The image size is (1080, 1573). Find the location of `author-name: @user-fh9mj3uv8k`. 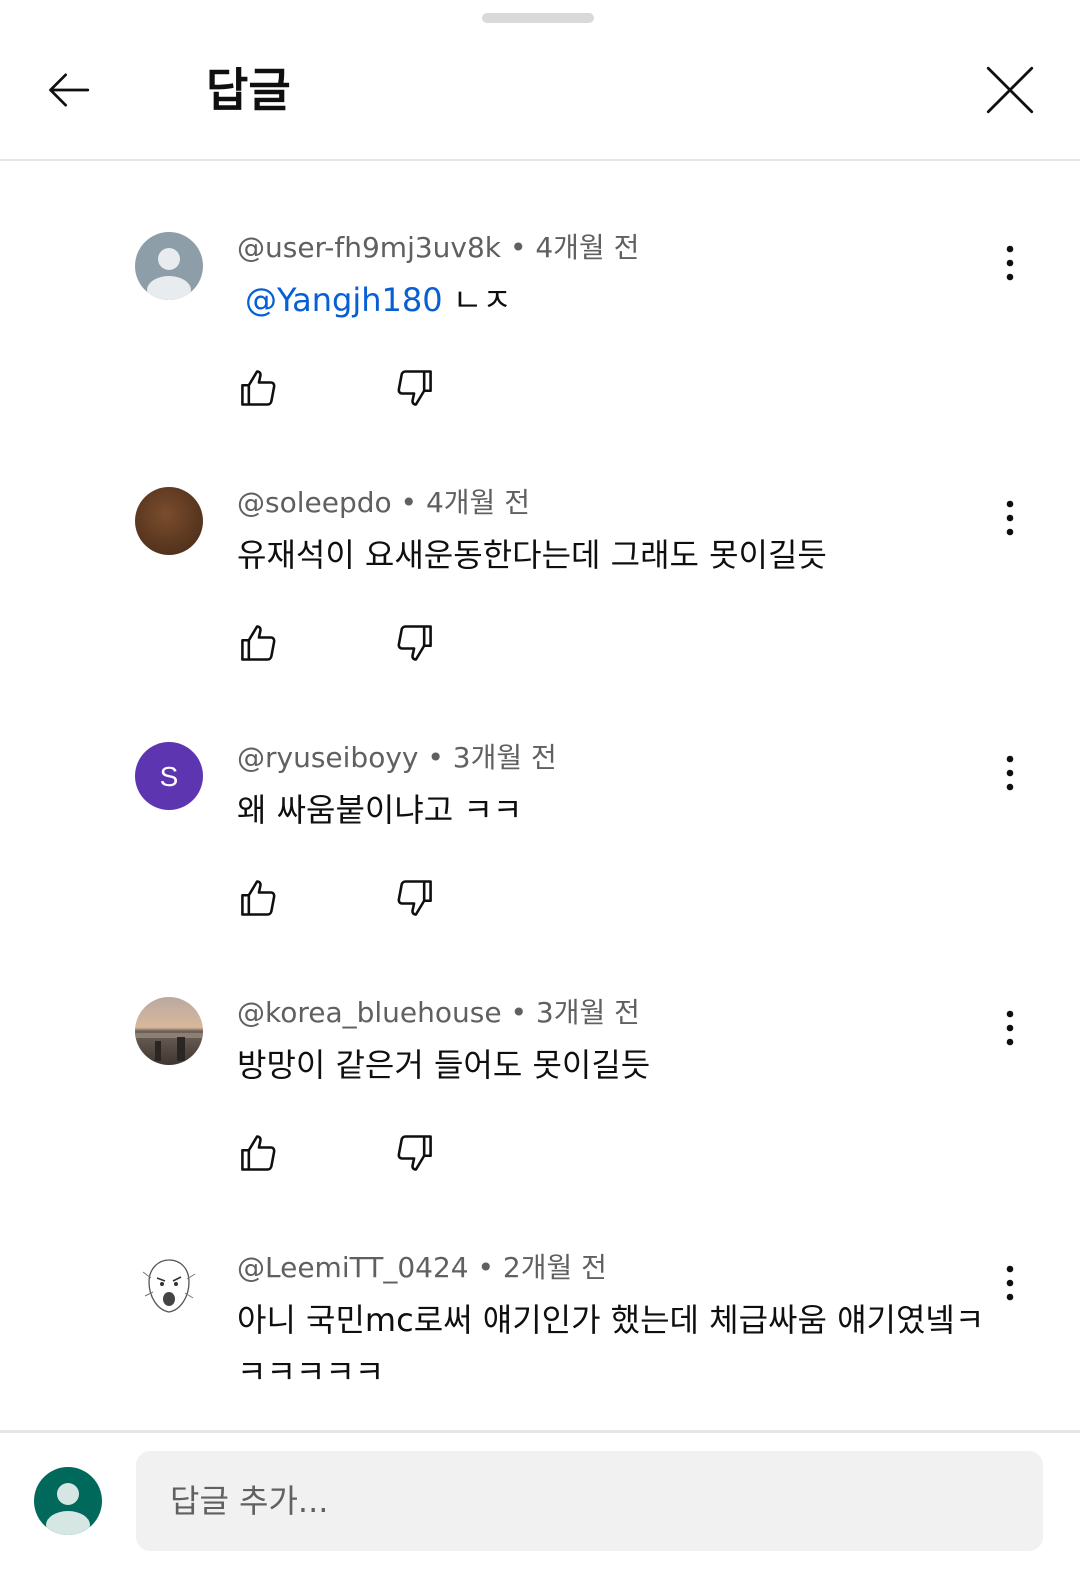

author-name: @user-fh9mj3uv8k is located at coordinates (369, 247).